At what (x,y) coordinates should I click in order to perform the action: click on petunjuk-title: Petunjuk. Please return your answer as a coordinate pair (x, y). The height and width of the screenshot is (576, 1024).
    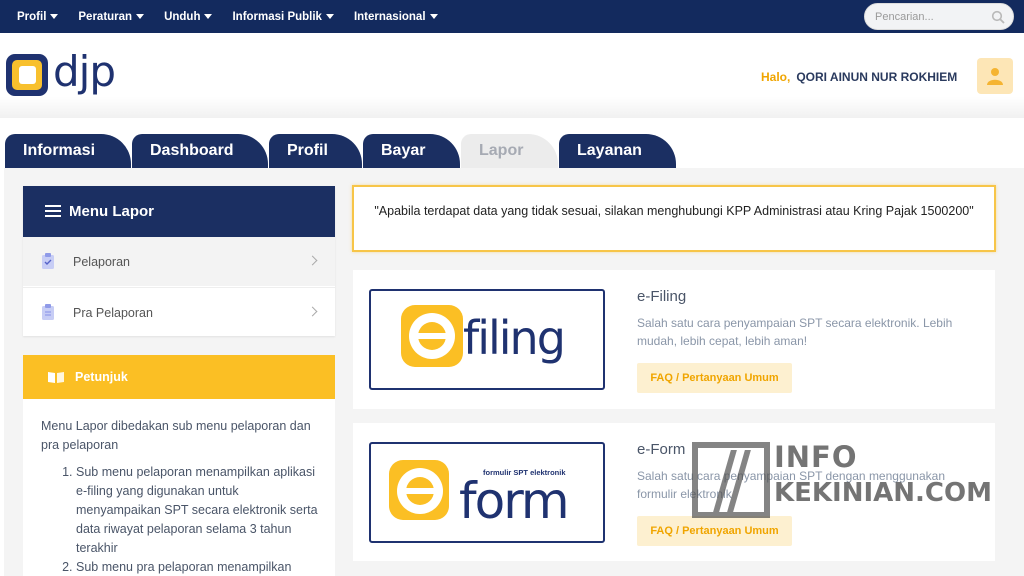
    Looking at the image, I should click on (101, 377).